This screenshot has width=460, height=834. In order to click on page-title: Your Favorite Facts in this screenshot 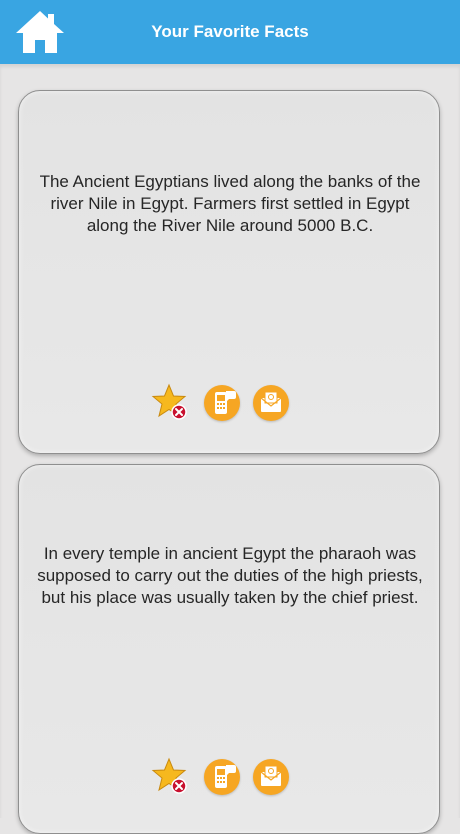, I will do `click(230, 31)`.